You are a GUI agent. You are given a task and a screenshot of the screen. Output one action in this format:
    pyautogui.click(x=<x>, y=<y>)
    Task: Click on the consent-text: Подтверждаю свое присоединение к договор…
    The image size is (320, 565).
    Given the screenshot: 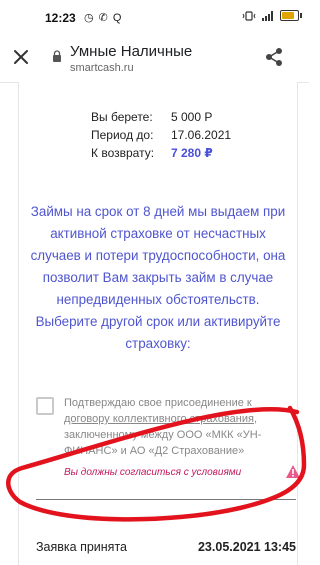 What is the action you would take?
    pyautogui.click(x=177, y=427)
    